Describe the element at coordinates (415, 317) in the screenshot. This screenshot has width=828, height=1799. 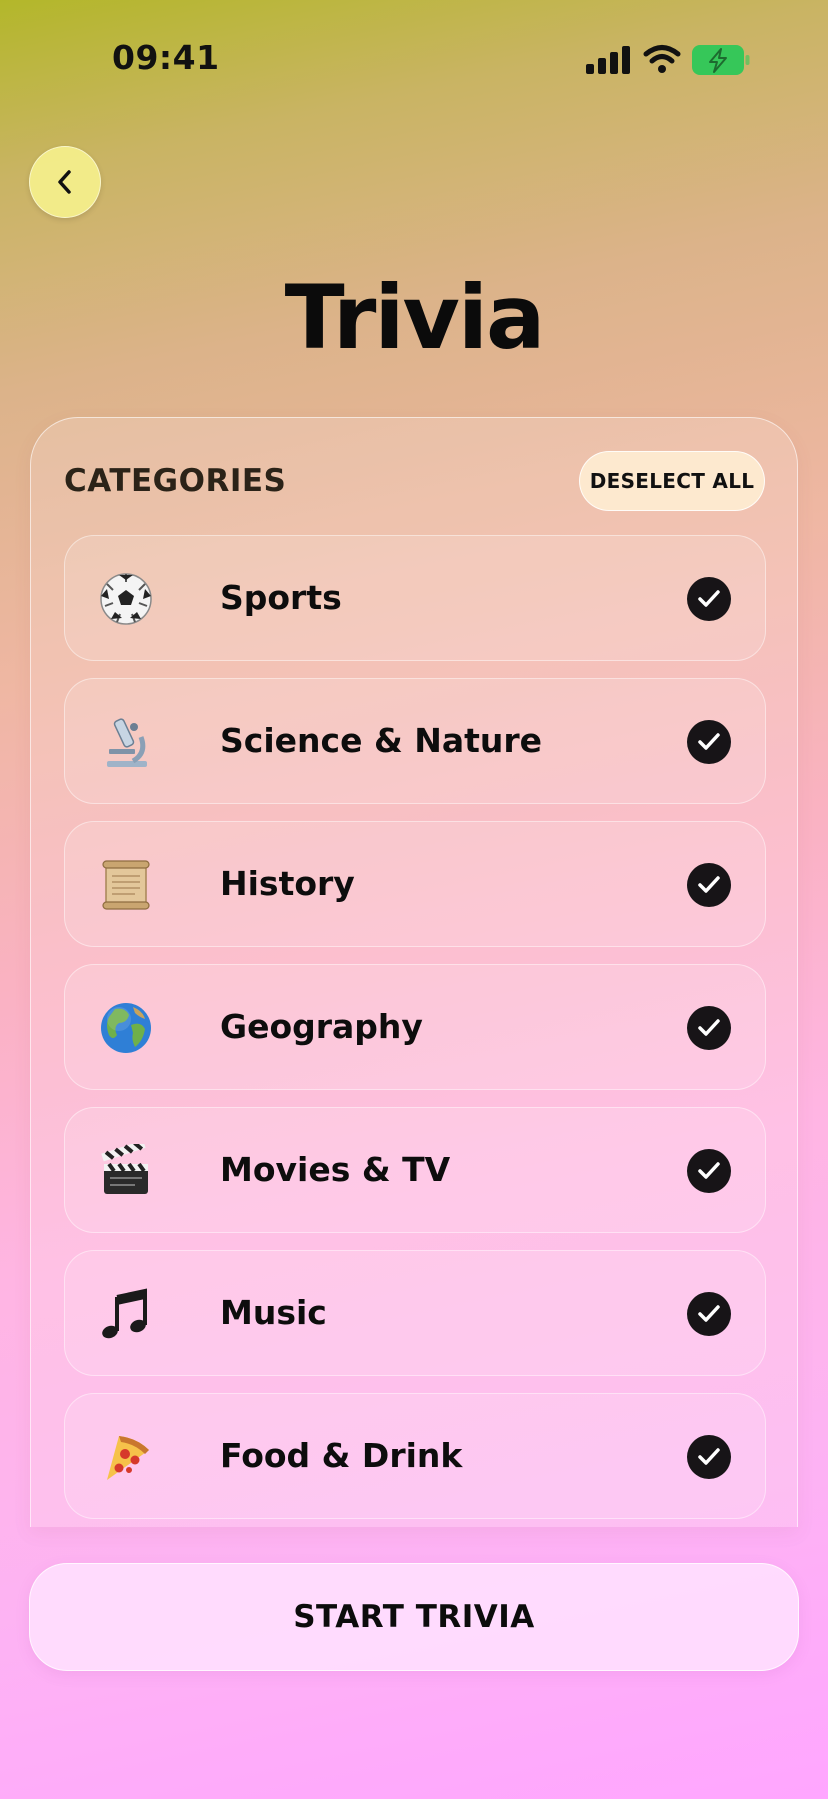
I see `page-title: Trivia` at that location.